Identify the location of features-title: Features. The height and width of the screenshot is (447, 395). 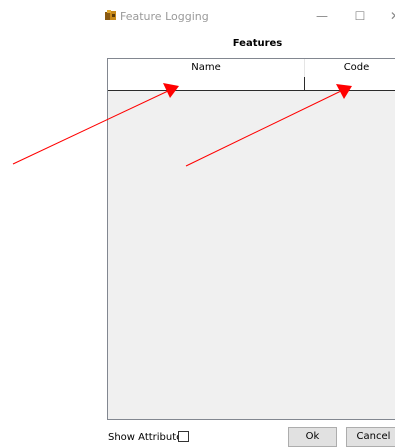
(257, 43).